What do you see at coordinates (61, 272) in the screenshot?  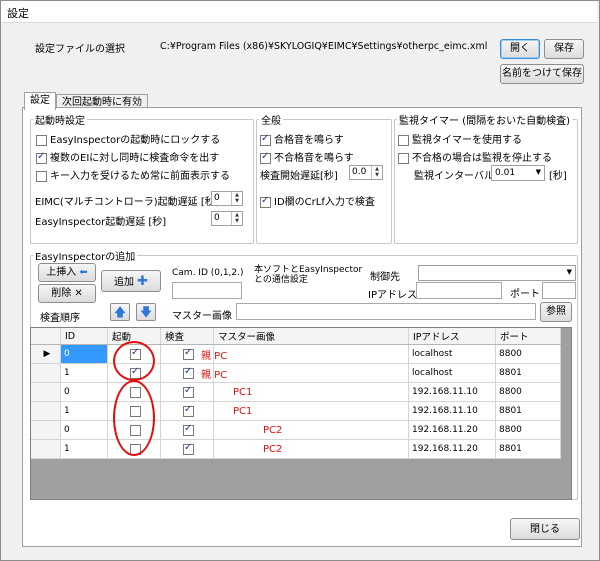 I see `insert-up-label: 上挿入` at bounding box center [61, 272].